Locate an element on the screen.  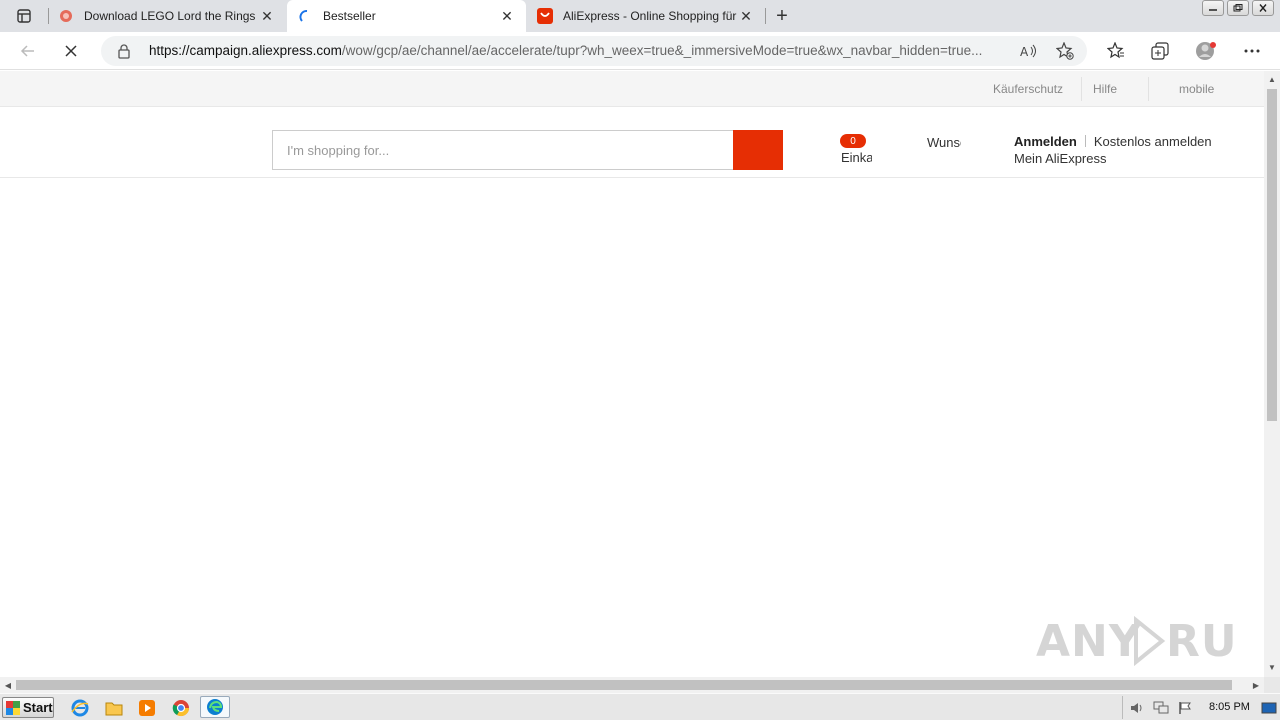
tab-actions-icon is located at coordinates (24, 16).